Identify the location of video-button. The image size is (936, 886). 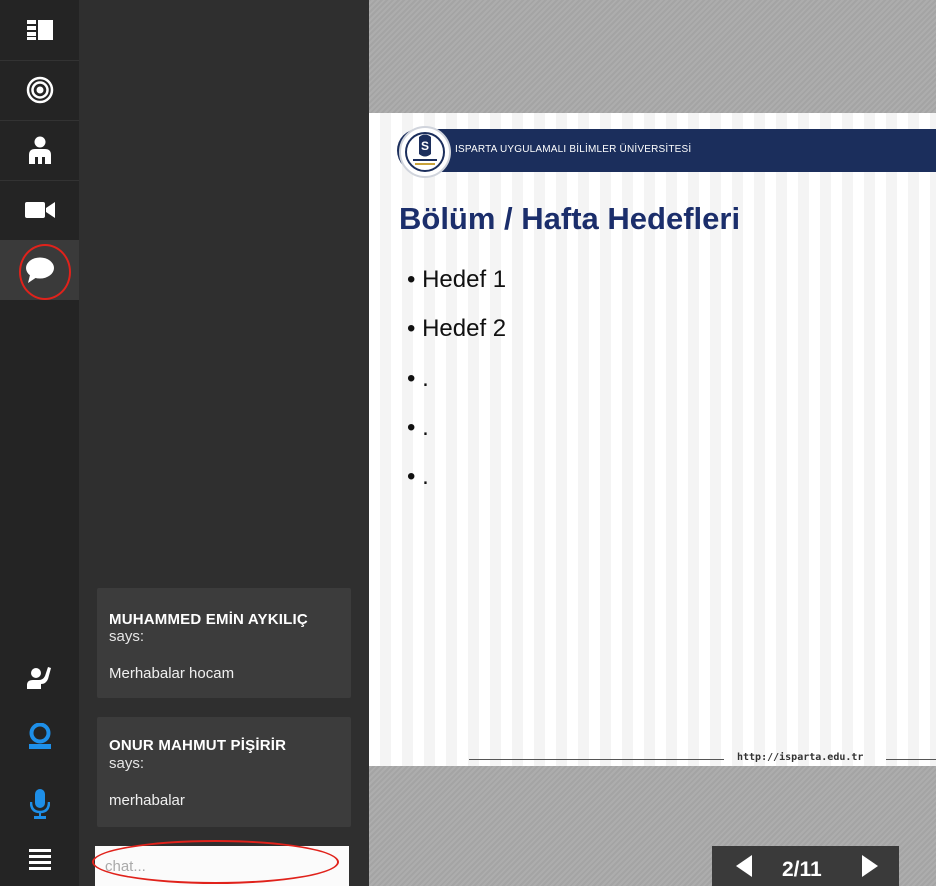
(39, 210).